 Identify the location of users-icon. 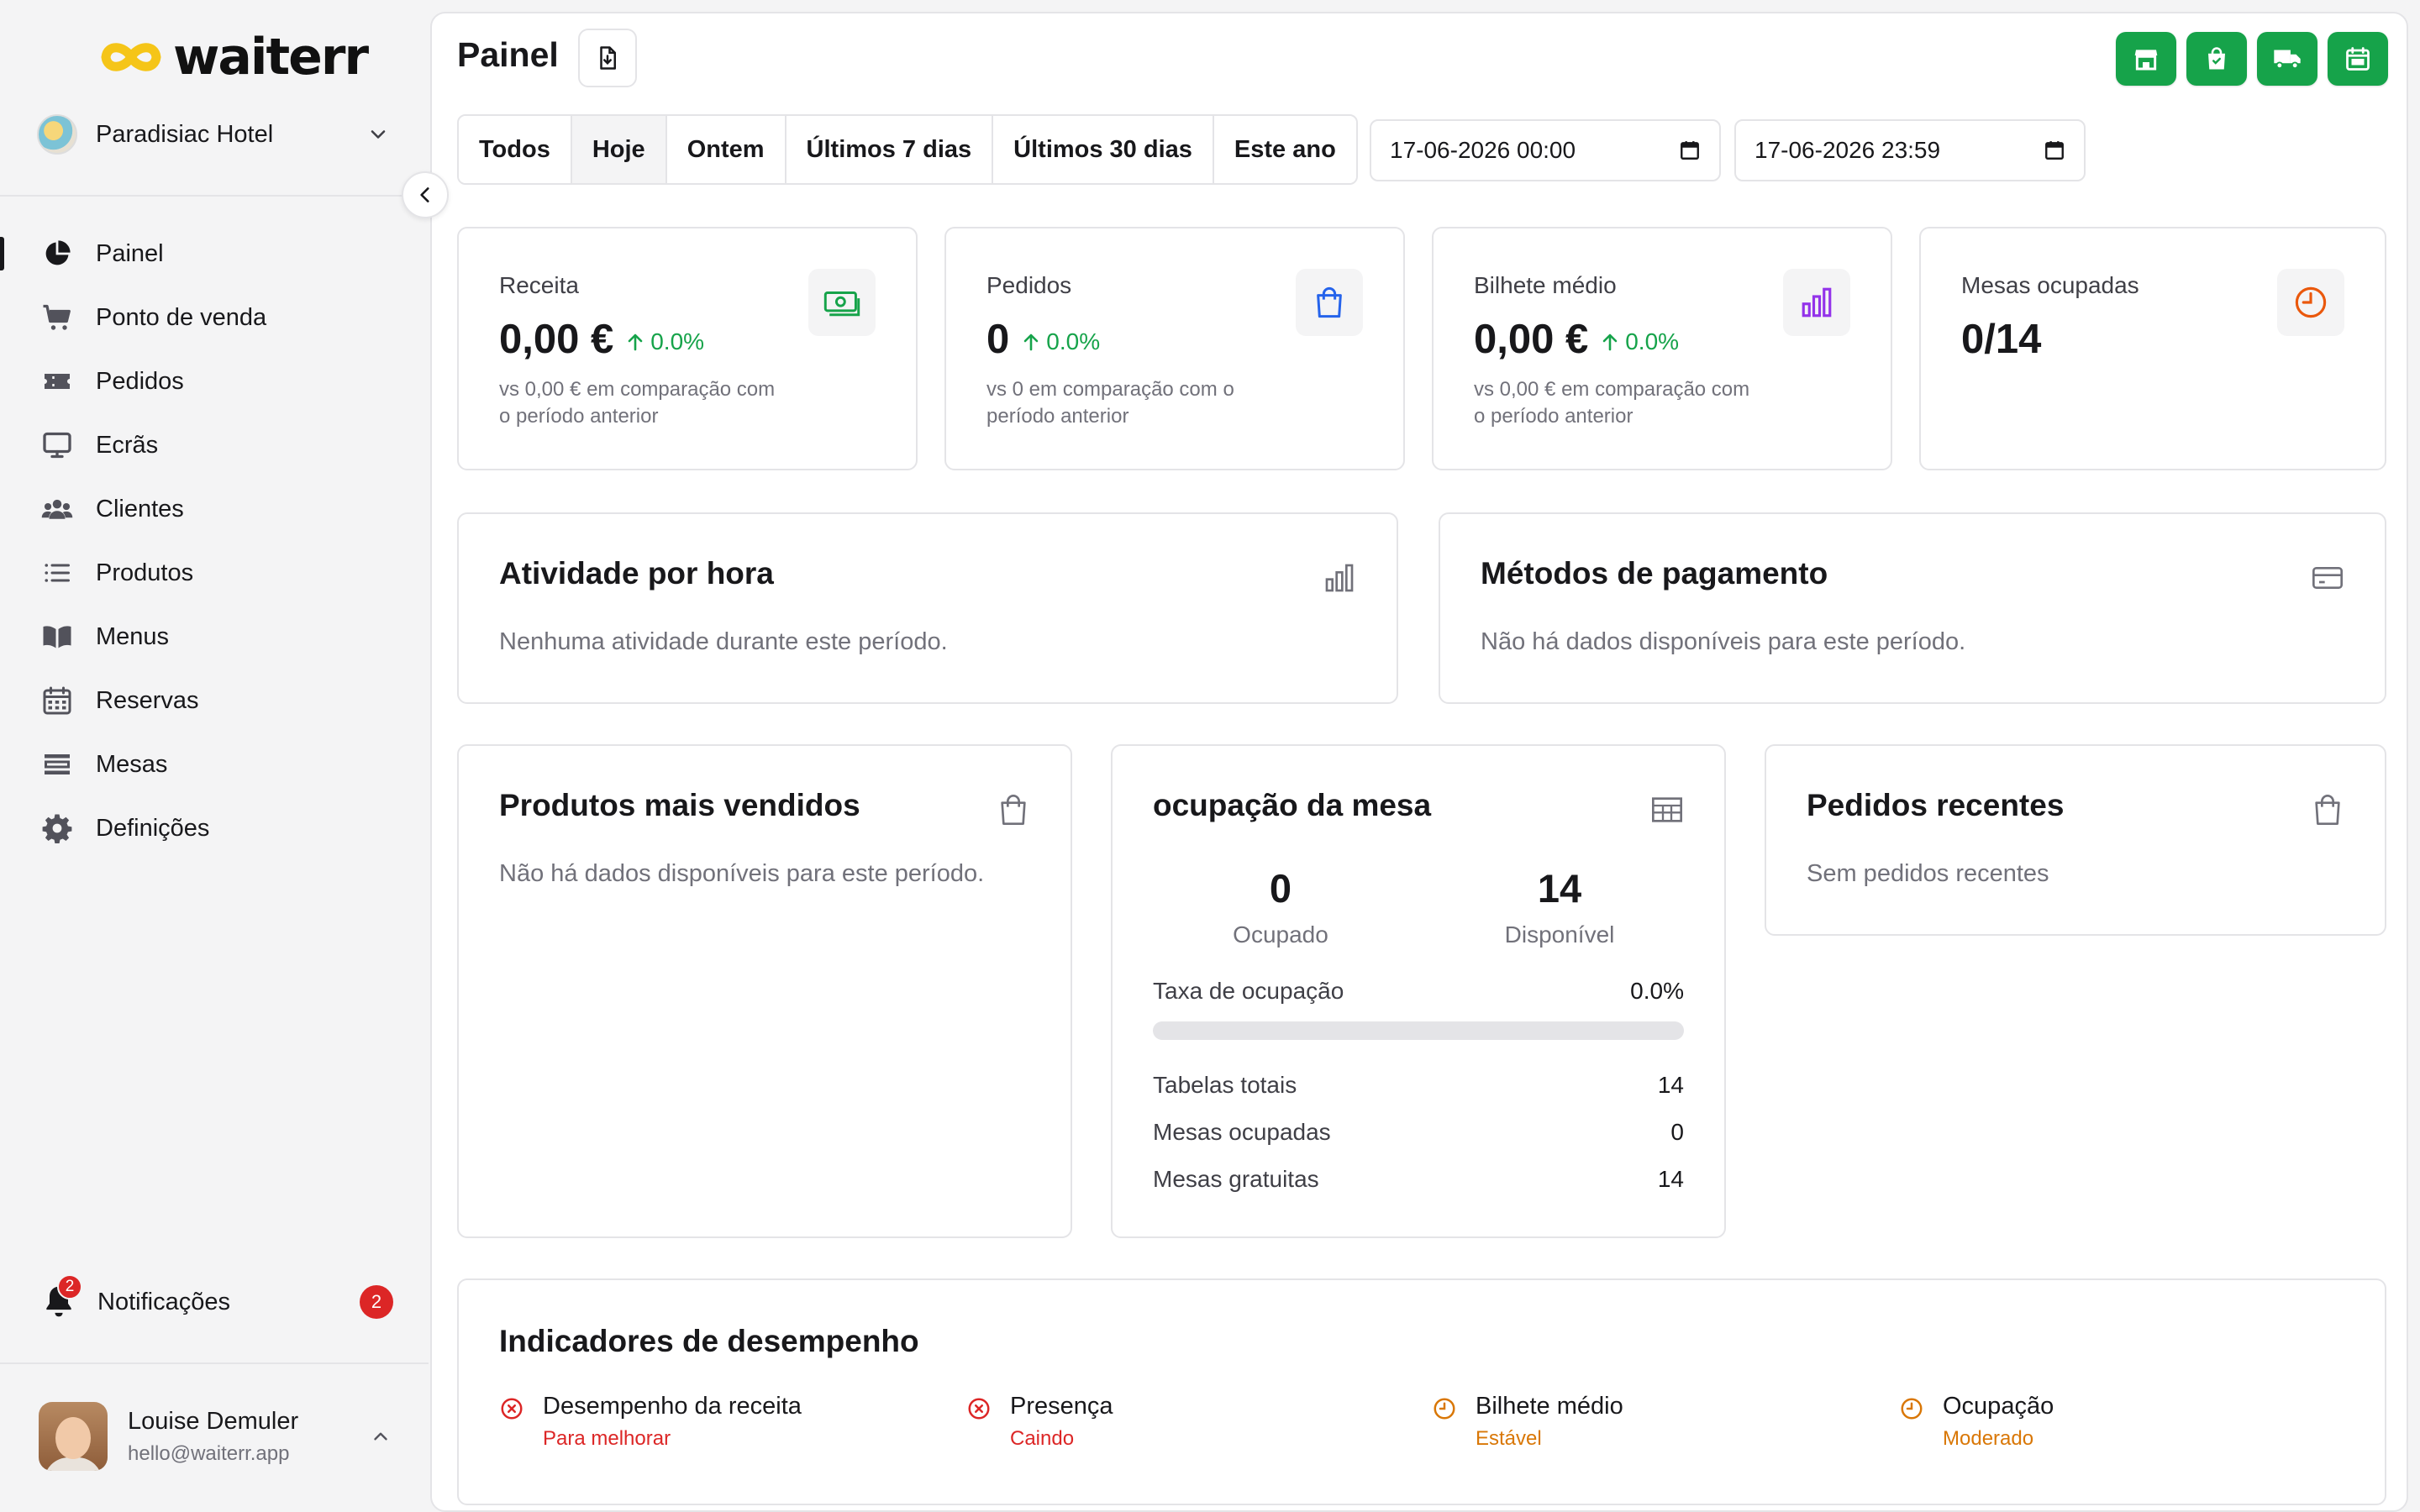
(57, 509).